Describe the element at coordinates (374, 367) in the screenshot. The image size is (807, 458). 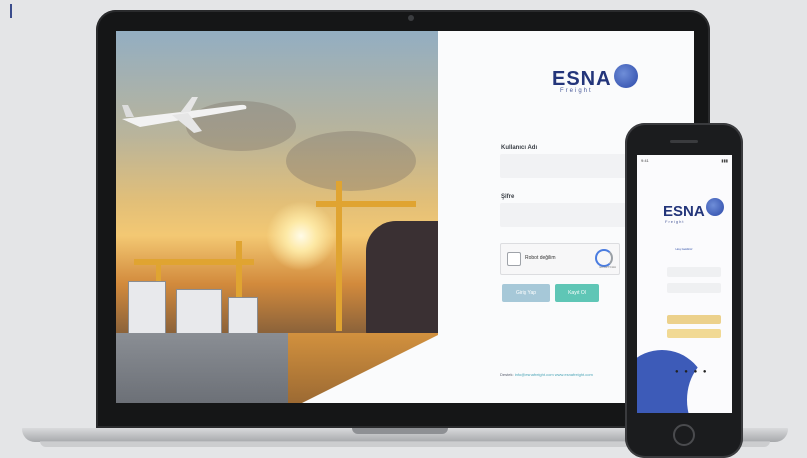
I see `photo-diagonal` at that location.